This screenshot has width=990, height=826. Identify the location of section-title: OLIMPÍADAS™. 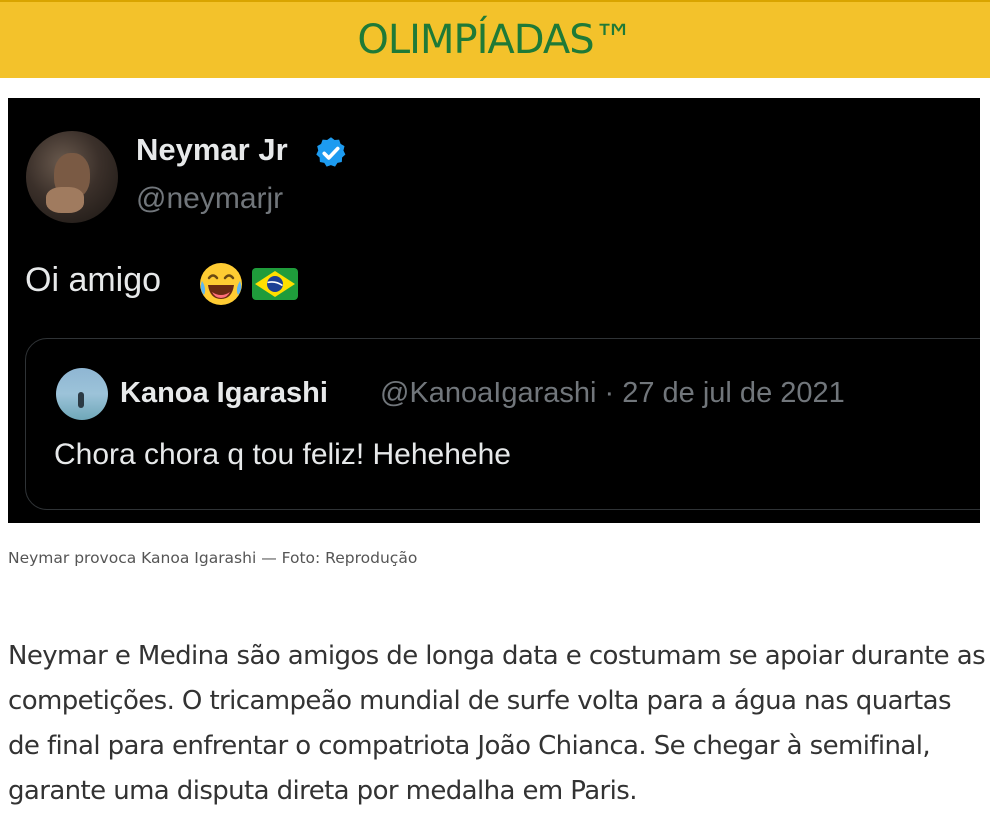
(495, 40).